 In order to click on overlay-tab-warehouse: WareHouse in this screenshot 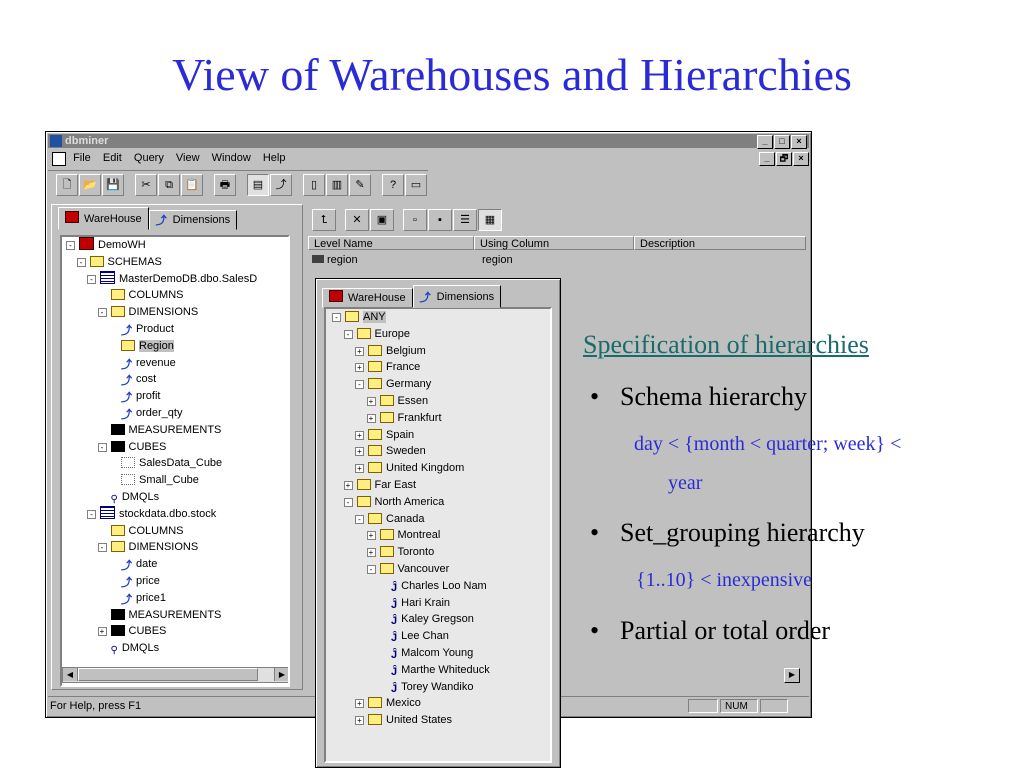, I will do `click(367, 298)`.